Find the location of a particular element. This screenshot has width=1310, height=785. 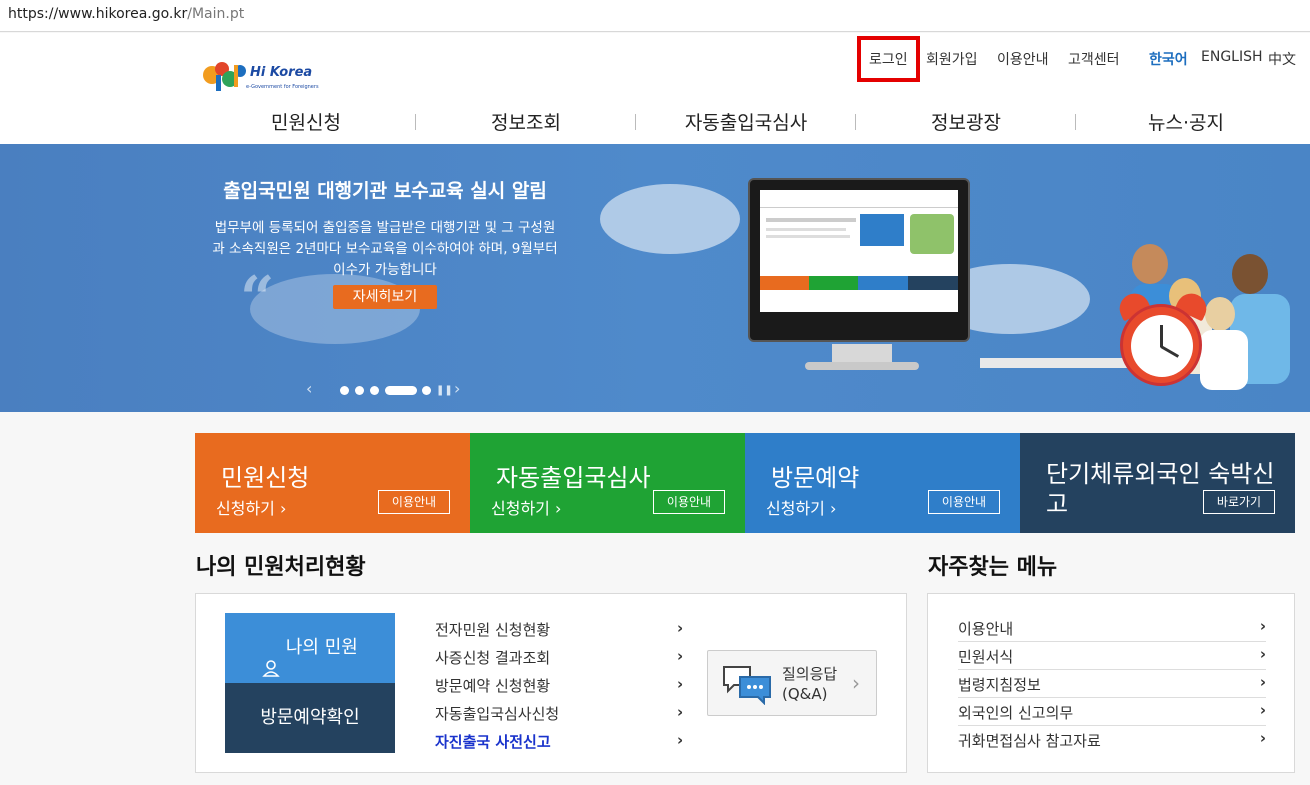

my-civil-button: 나의 민원 is located at coordinates (310, 648).